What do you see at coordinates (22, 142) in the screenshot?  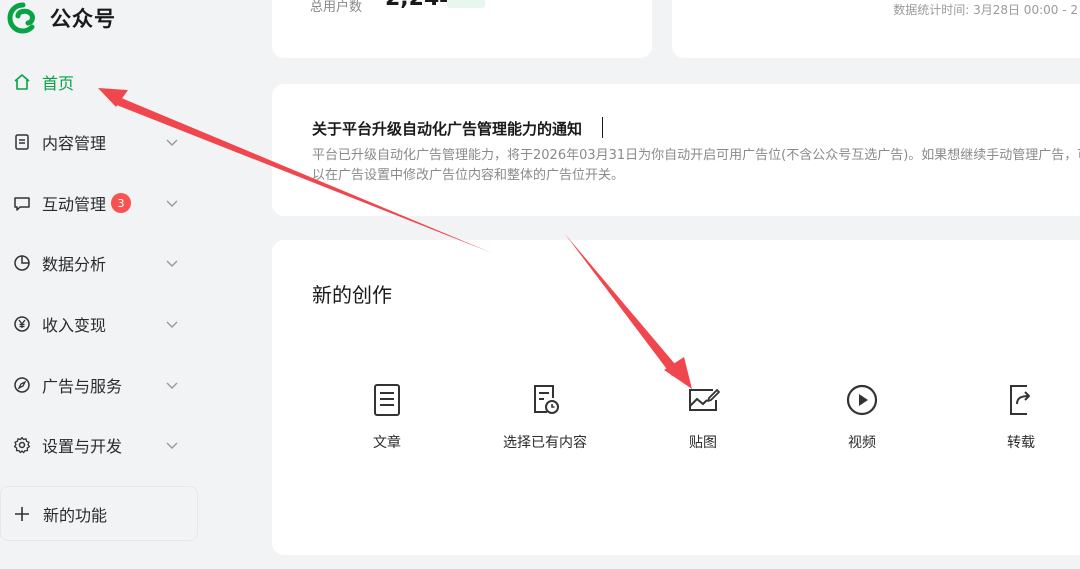 I see `document-icon` at bounding box center [22, 142].